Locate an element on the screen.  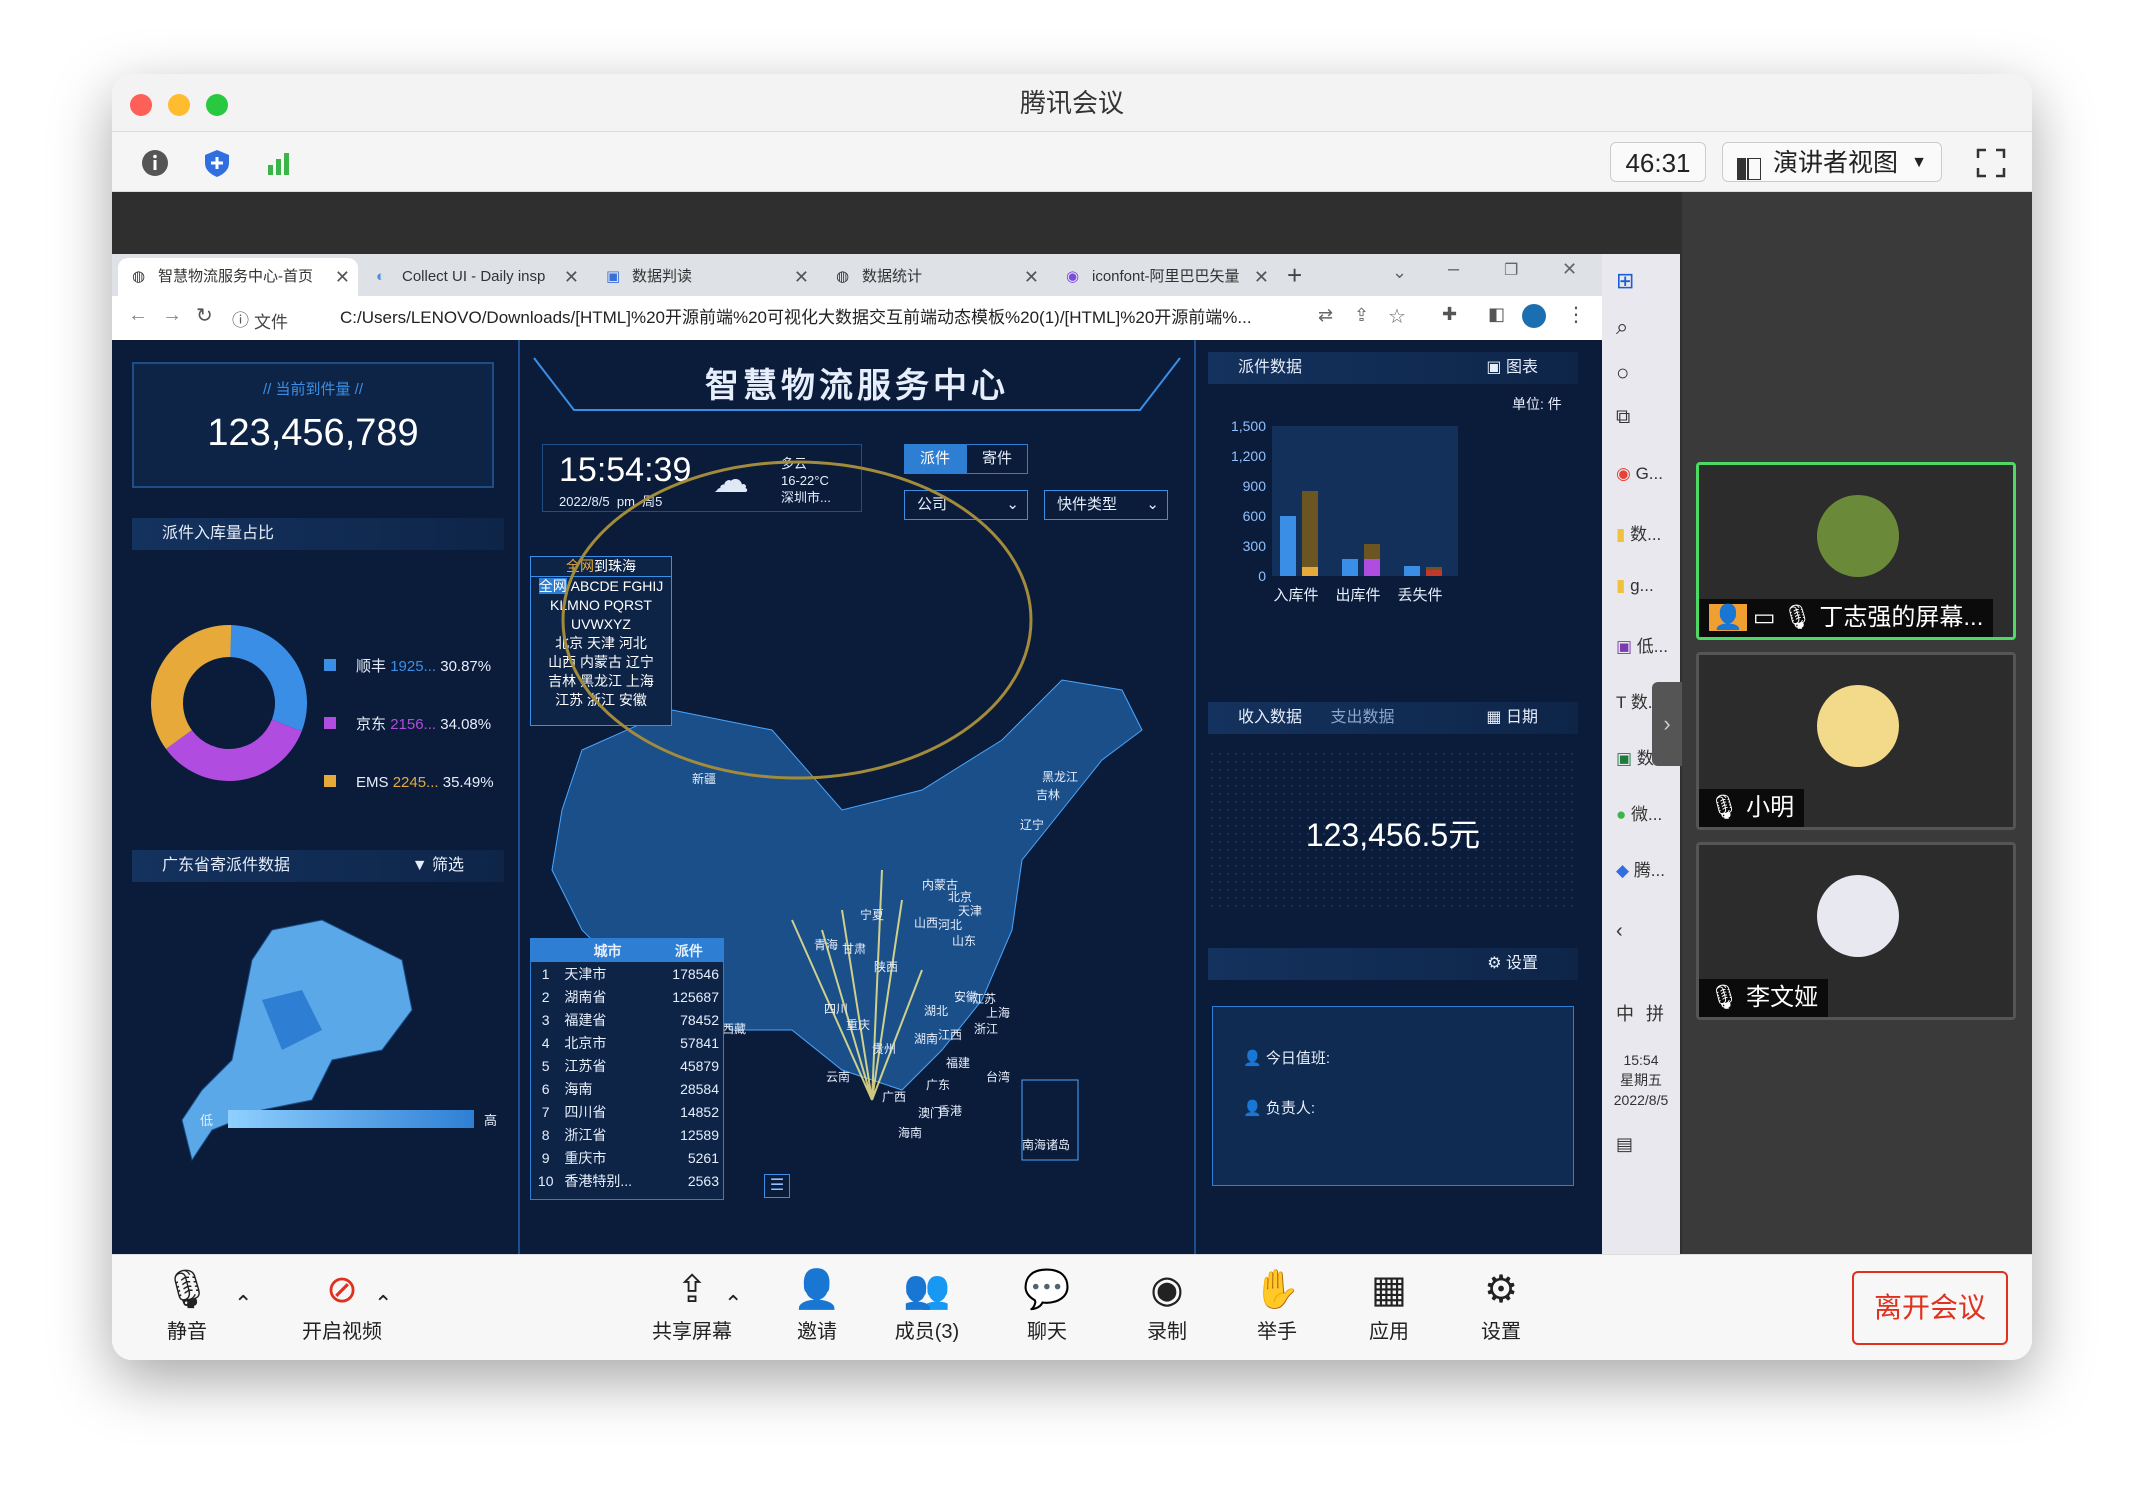
chat-button: 💬 聊天 is located at coordinates (1047, 1304).